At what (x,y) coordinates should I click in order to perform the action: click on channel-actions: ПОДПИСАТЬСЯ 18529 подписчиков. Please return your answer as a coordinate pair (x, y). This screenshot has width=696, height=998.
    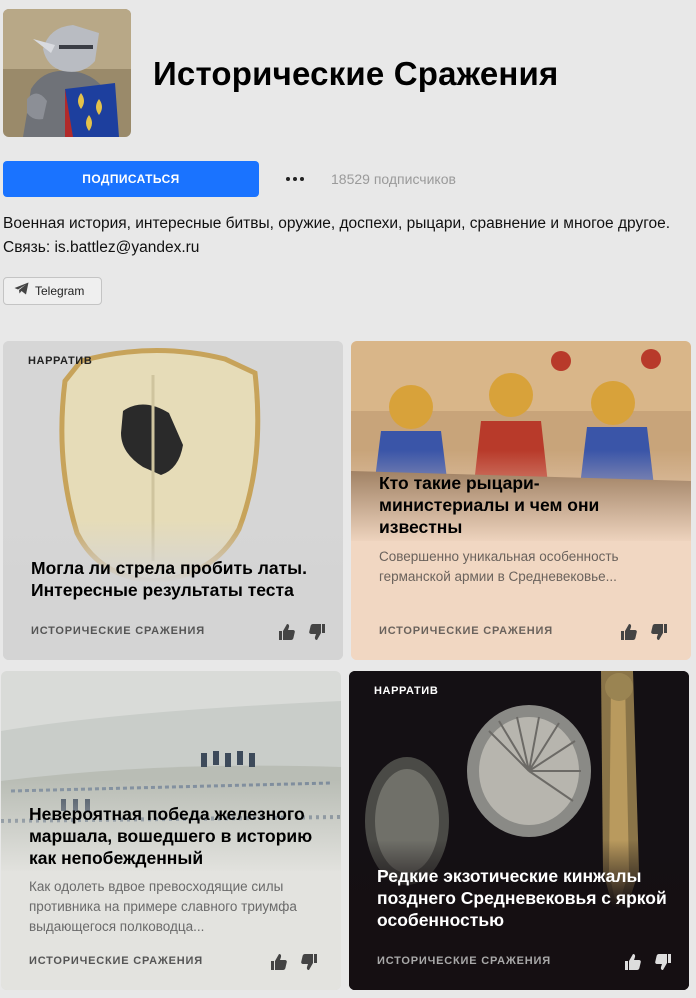
    Looking at the image, I should click on (348, 179).